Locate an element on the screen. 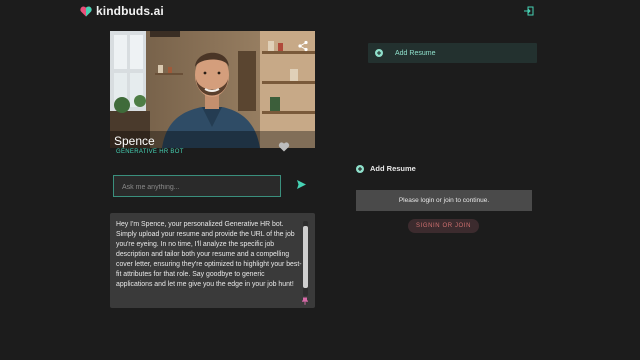  add-resume-button: Add Resume is located at coordinates (452, 53).